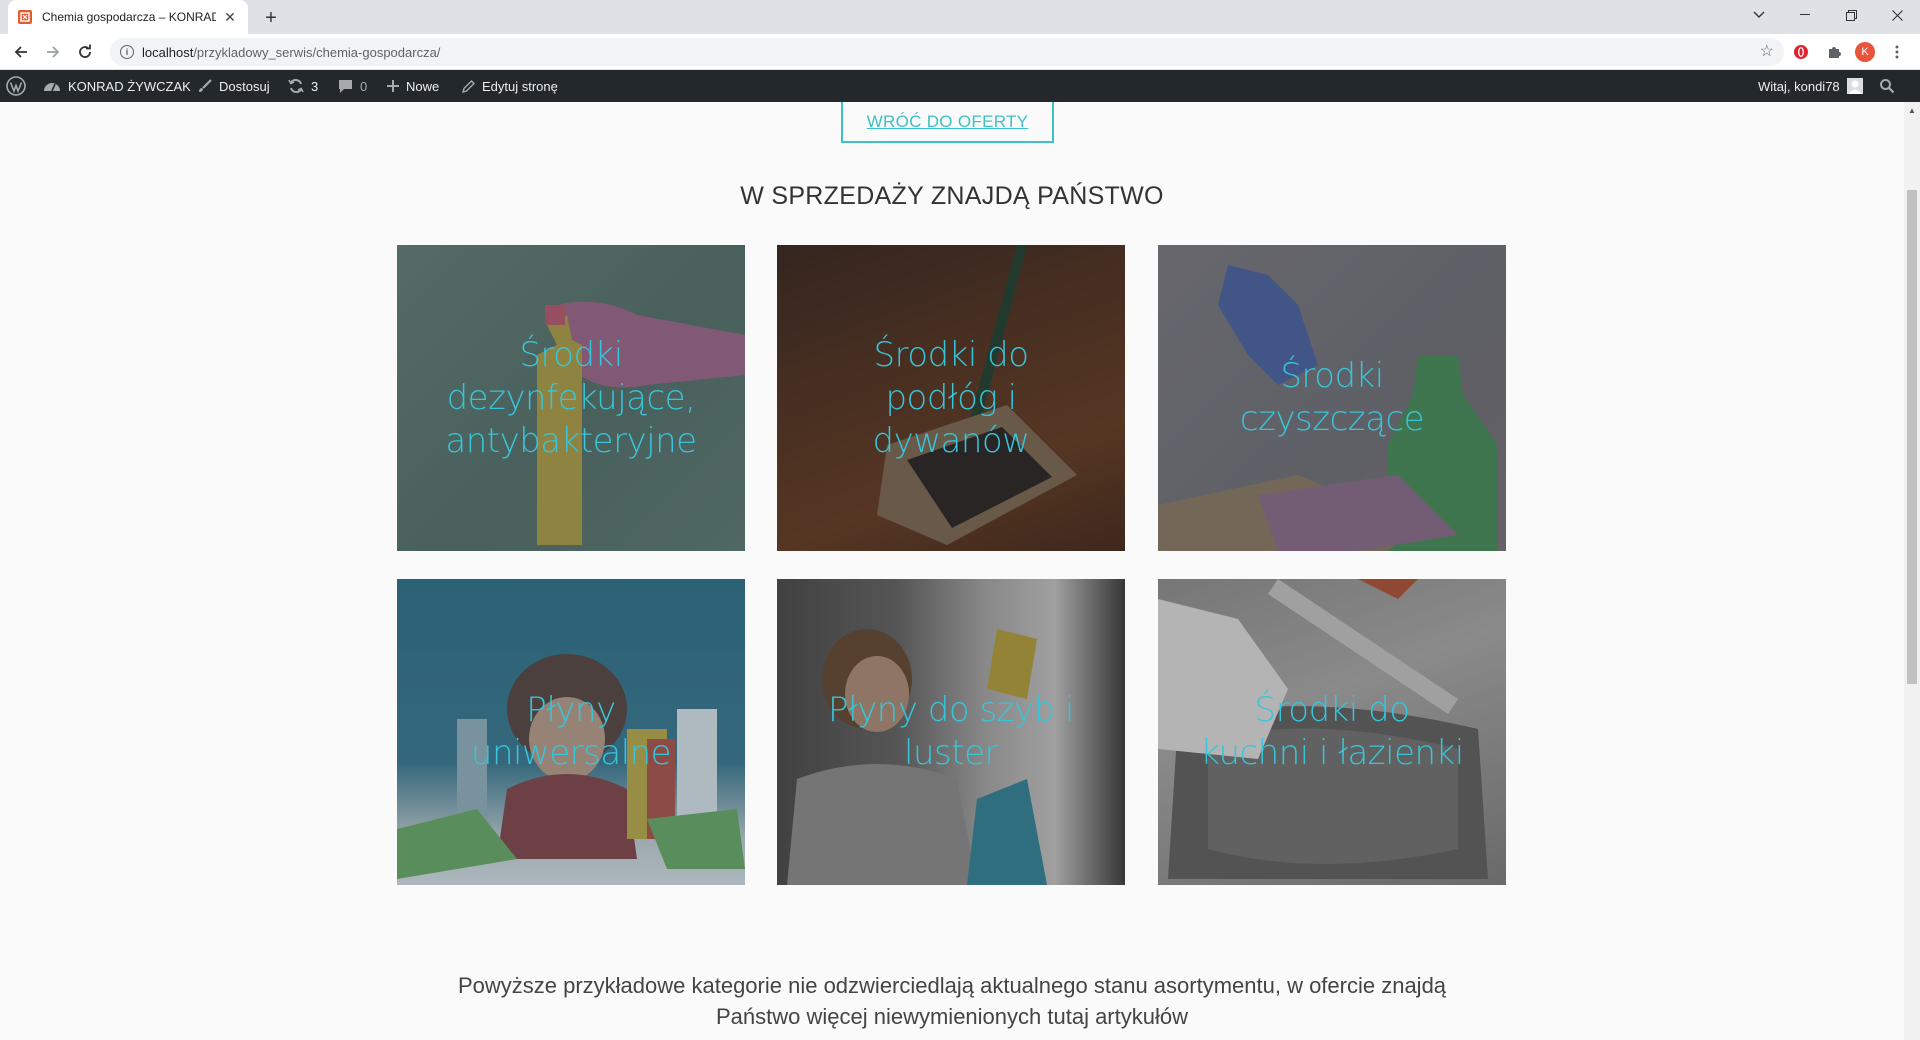 The height and width of the screenshot is (1040, 1920). Describe the element at coordinates (960, 17) in the screenshot. I see `browser-tabstrip: Chemia gospodarcza – KONRAD ✕ +` at that location.